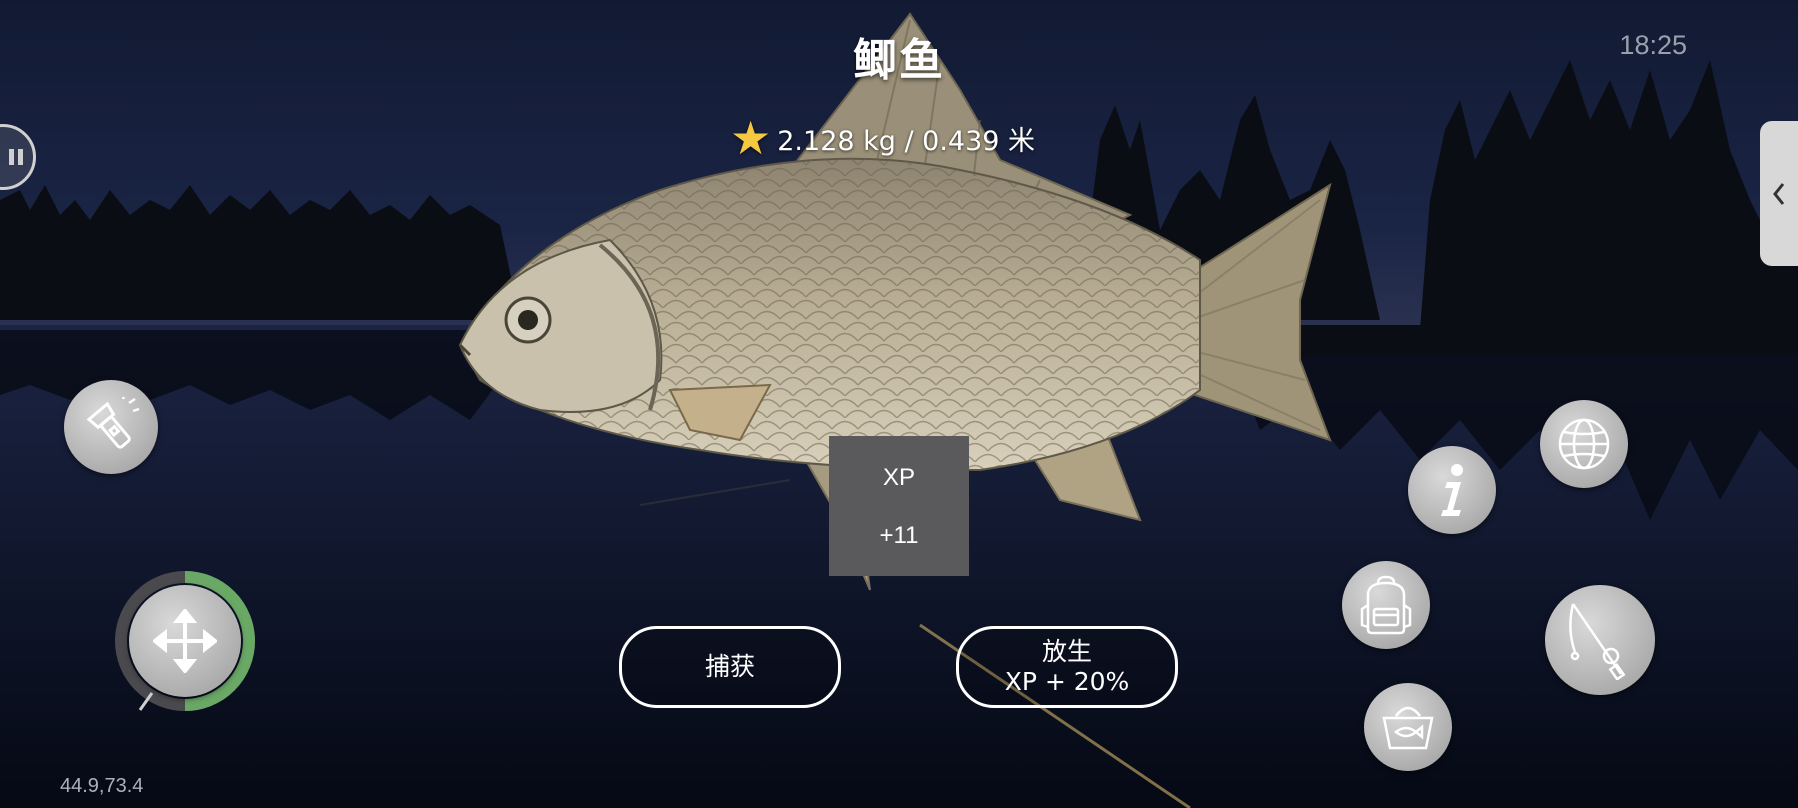 Image resolution: width=1798 pixels, height=808 pixels. I want to click on fishing-rod-icon, so click(1597, 641).